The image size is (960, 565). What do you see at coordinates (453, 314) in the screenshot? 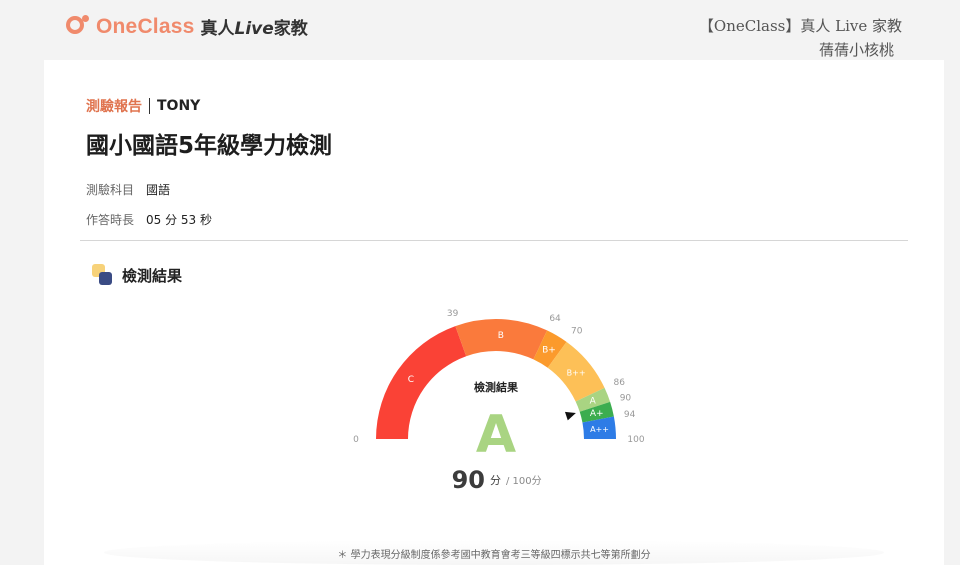
I see `gauge-tick-label: 39` at bounding box center [453, 314].